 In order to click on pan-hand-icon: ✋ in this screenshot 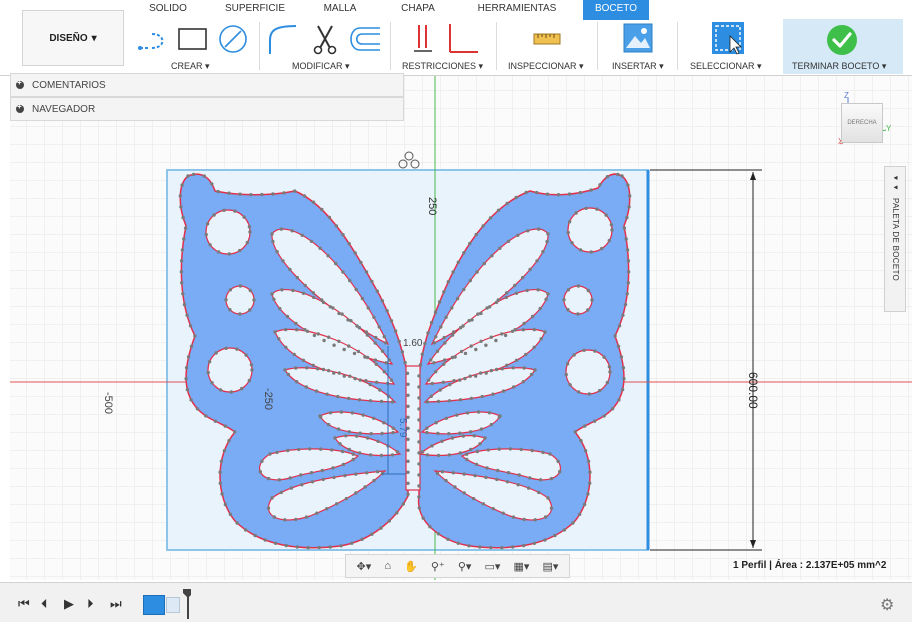, I will do `click(411, 566)`.